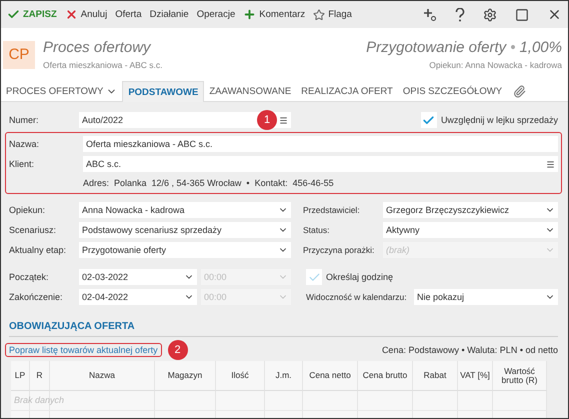 The width and height of the screenshot is (569, 419). I want to click on select-field: Grzegorz Brzęczyszczykiewicz, so click(470, 210).